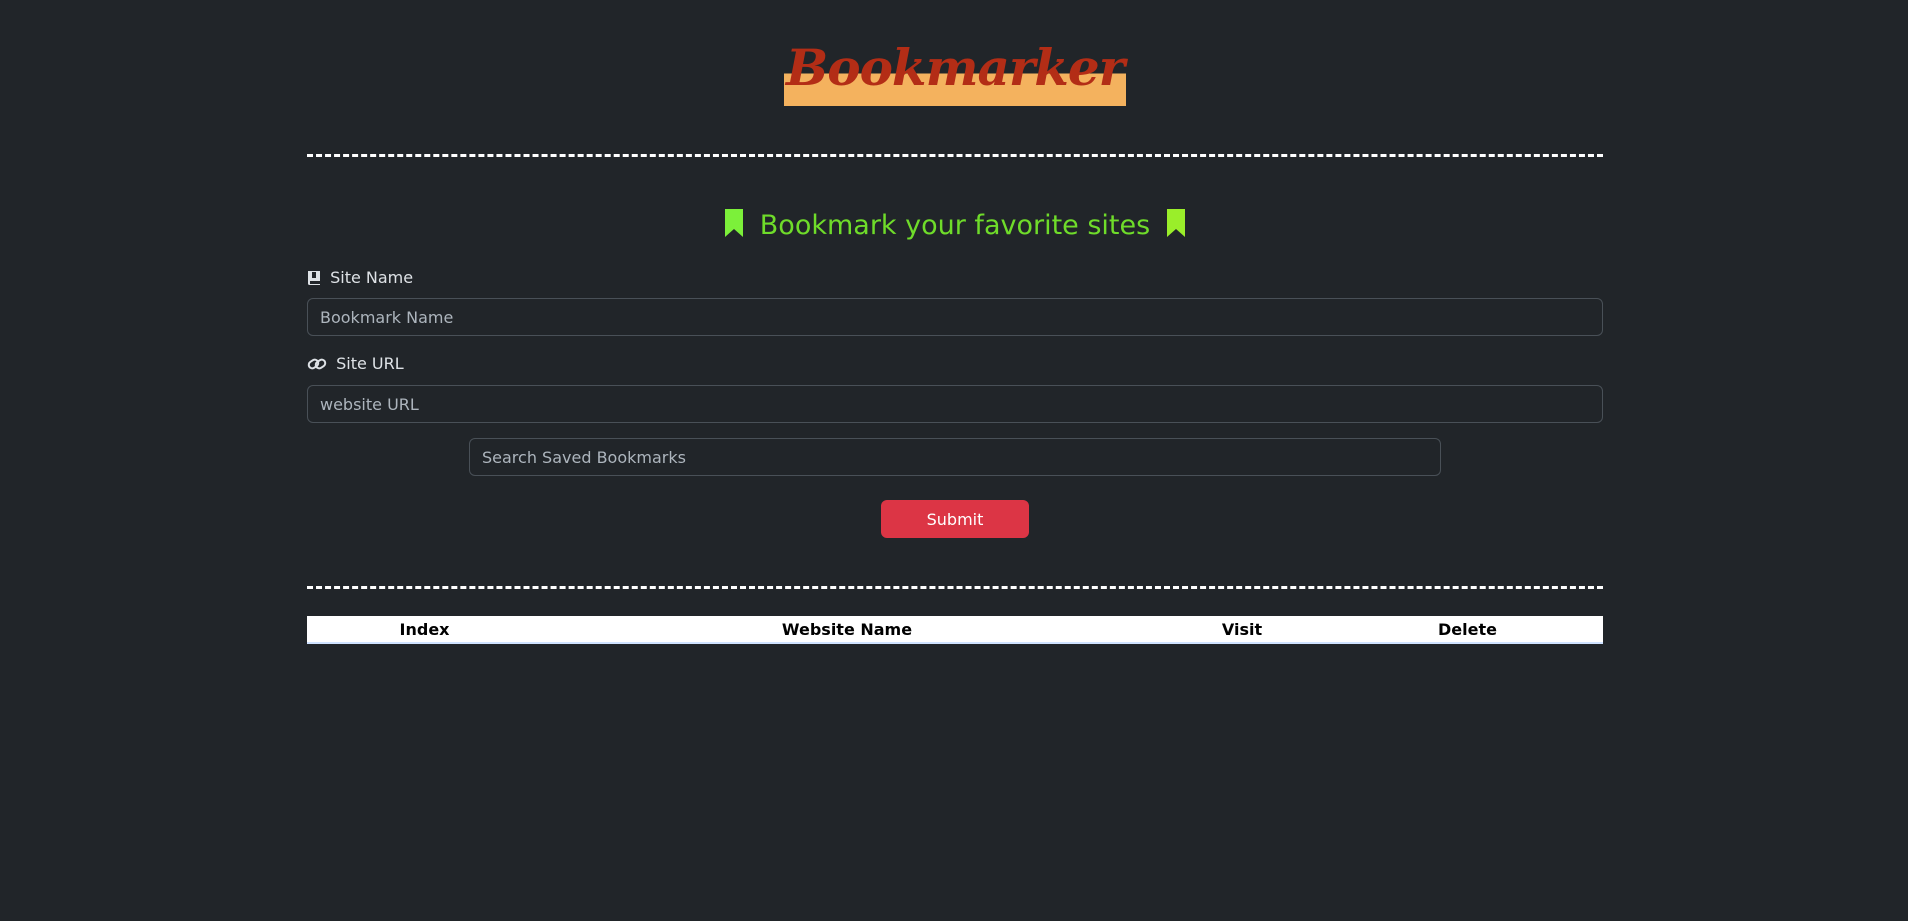  I want to click on search-bookmarks-input, so click(955, 457).